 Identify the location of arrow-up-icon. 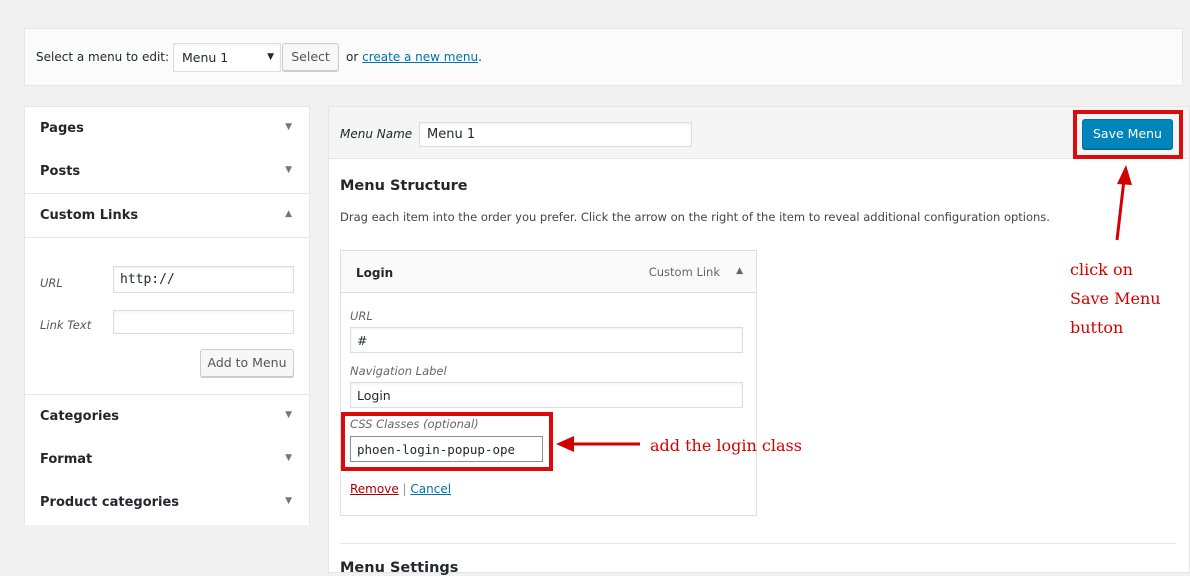
(1123, 203).